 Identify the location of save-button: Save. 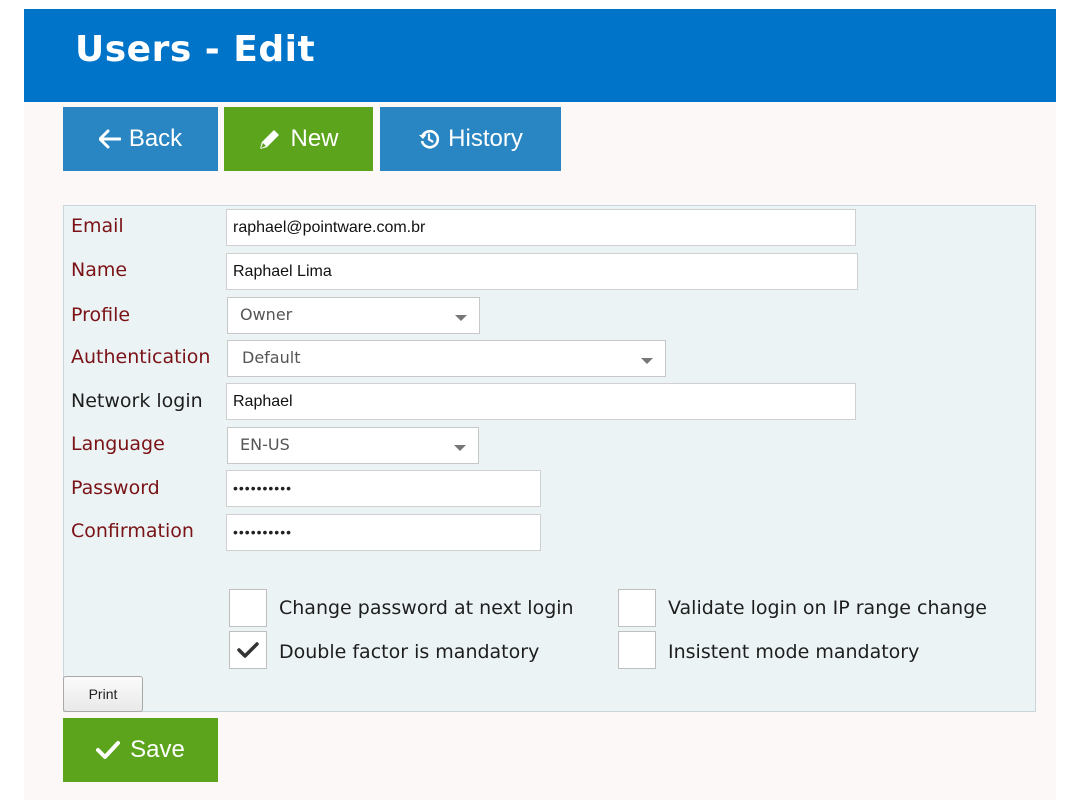
(140, 750).